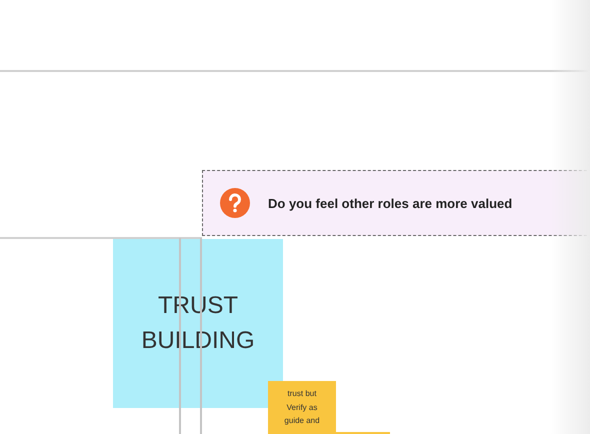 The width and height of the screenshot is (590, 434). What do you see at coordinates (302, 408) in the screenshot?
I see `sticky-text: trust but Verify as guide and` at bounding box center [302, 408].